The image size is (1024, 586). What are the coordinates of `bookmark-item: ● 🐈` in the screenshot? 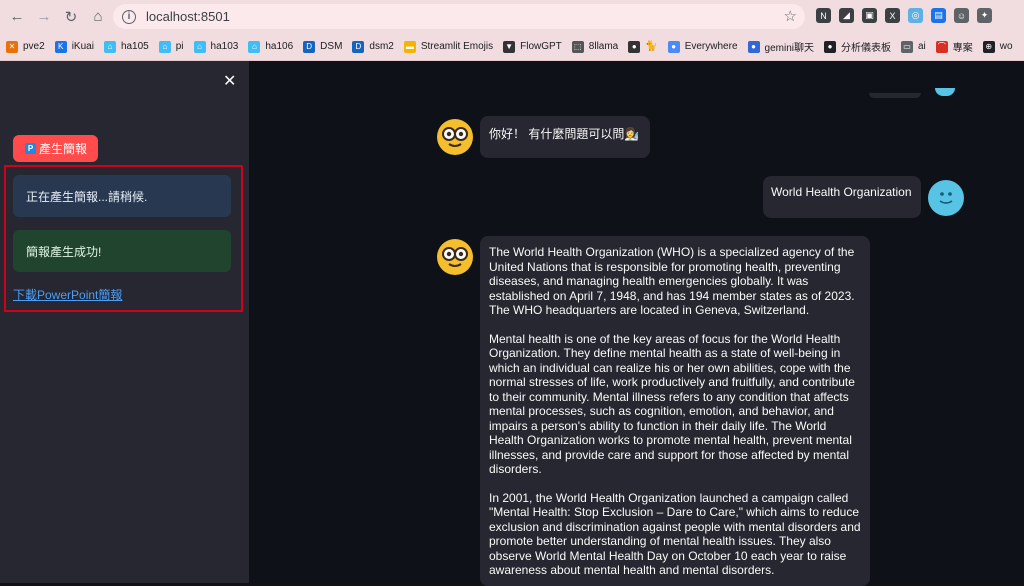 It's located at (643, 46).